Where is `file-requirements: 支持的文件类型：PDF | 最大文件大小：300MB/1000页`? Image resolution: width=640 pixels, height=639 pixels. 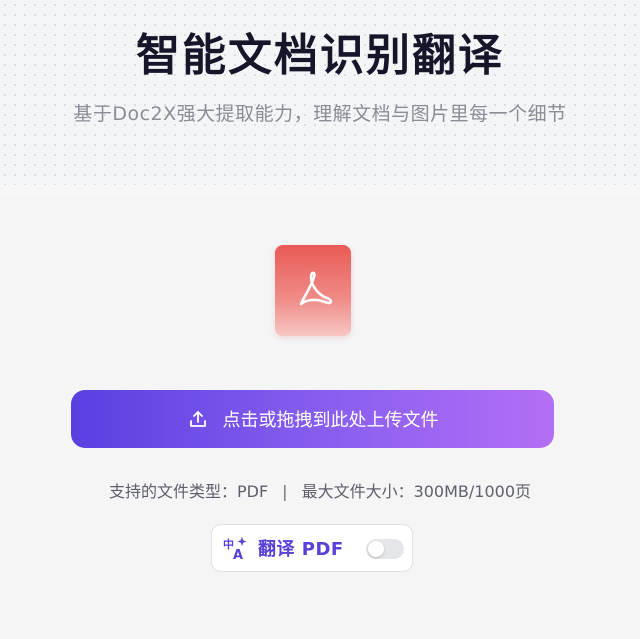
file-requirements: 支持的文件类型：PDF | 最大文件大小：300MB/1000页 is located at coordinates (320, 492).